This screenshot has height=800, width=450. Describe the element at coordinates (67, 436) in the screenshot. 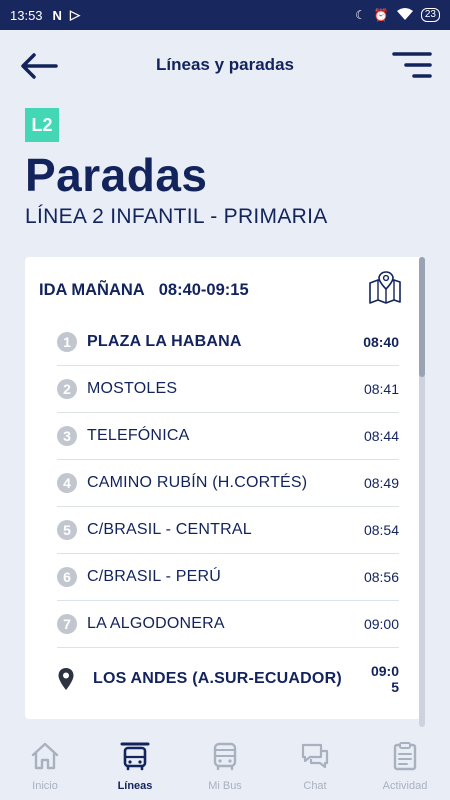

I see `stop-number: 3` at that location.